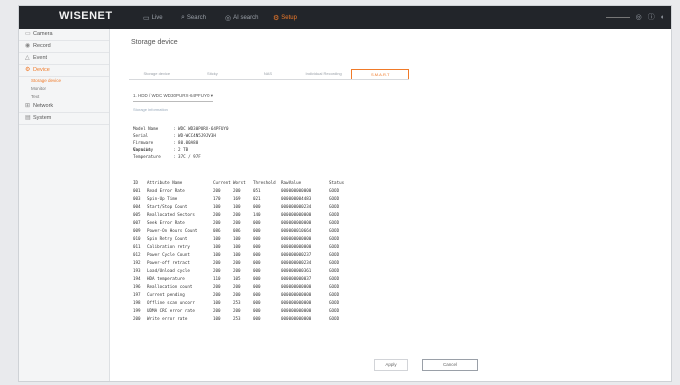  What do you see at coordinates (137, 222) in the screenshot?
I see `cell-id: 007` at bounding box center [137, 222].